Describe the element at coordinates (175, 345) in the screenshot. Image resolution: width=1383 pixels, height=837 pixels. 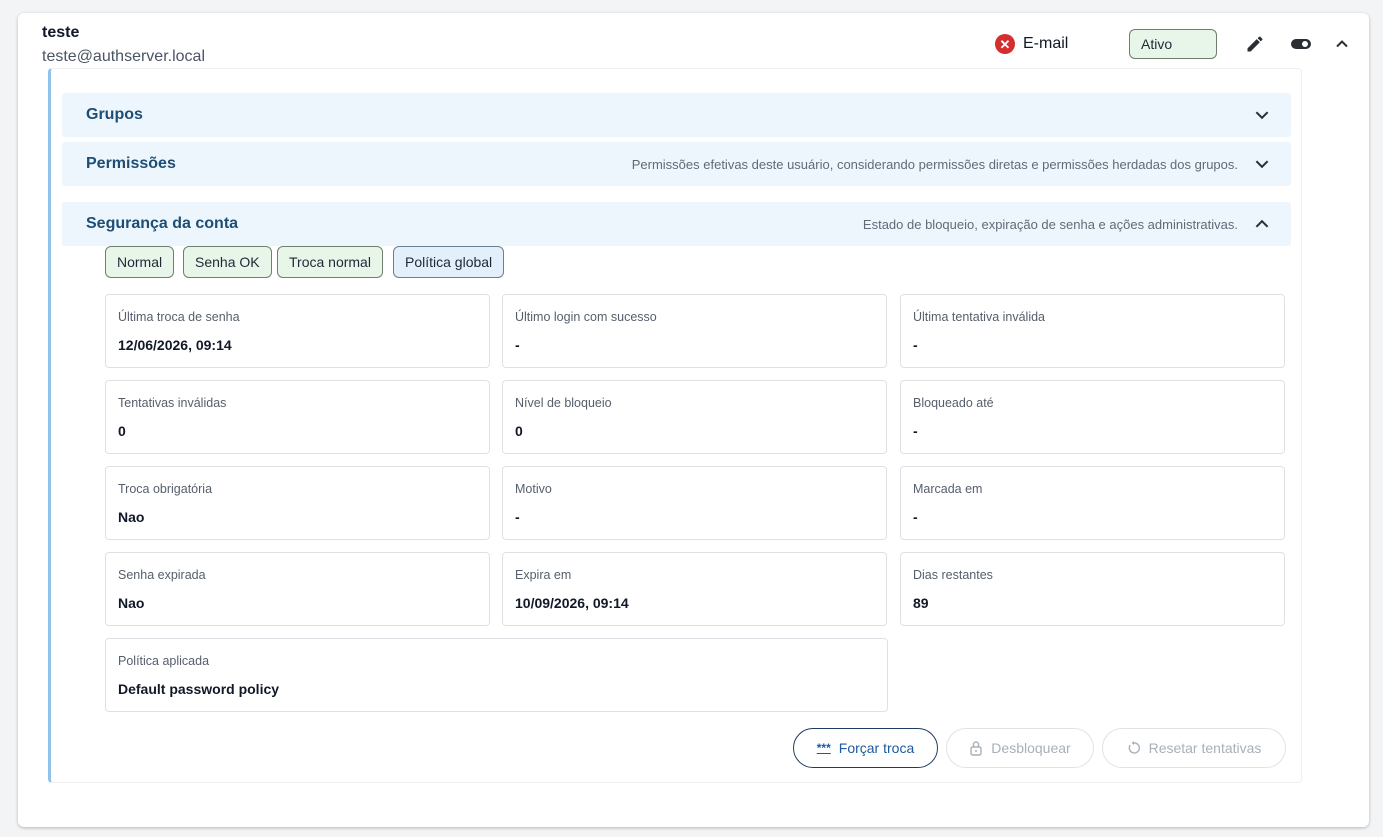
I see `field-value: 12/06/2026, 09:14` at that location.